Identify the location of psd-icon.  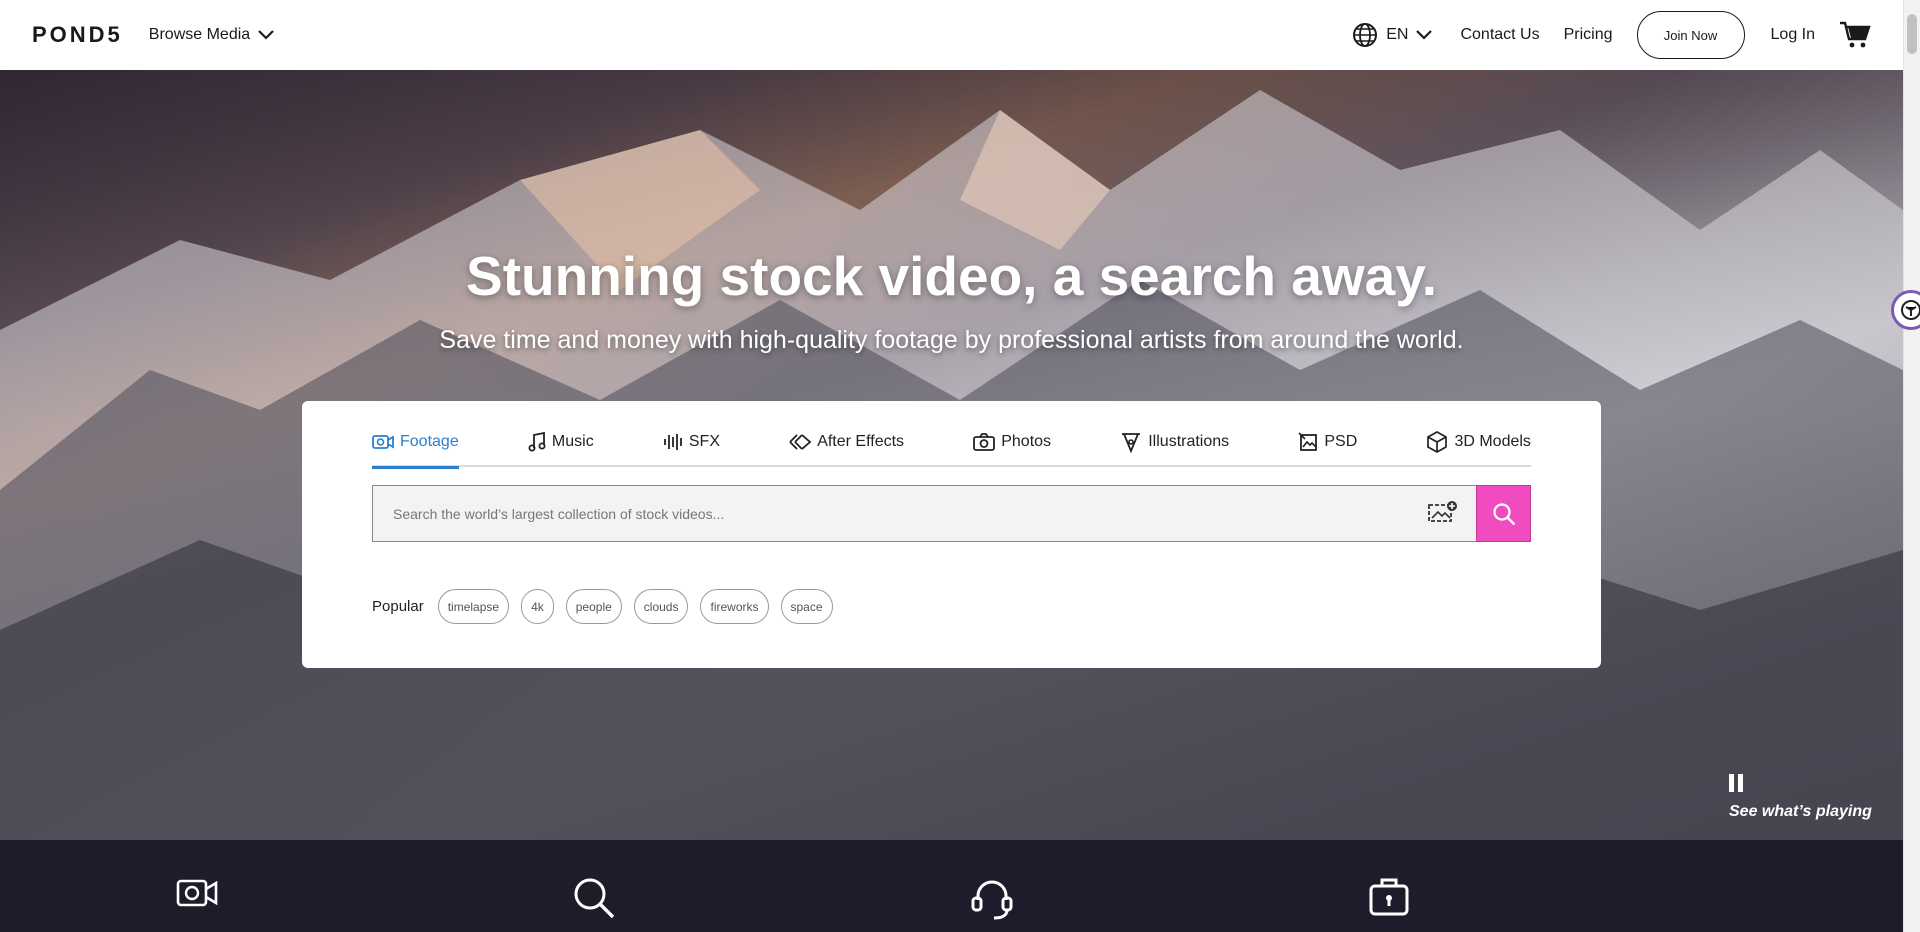
(1308, 441).